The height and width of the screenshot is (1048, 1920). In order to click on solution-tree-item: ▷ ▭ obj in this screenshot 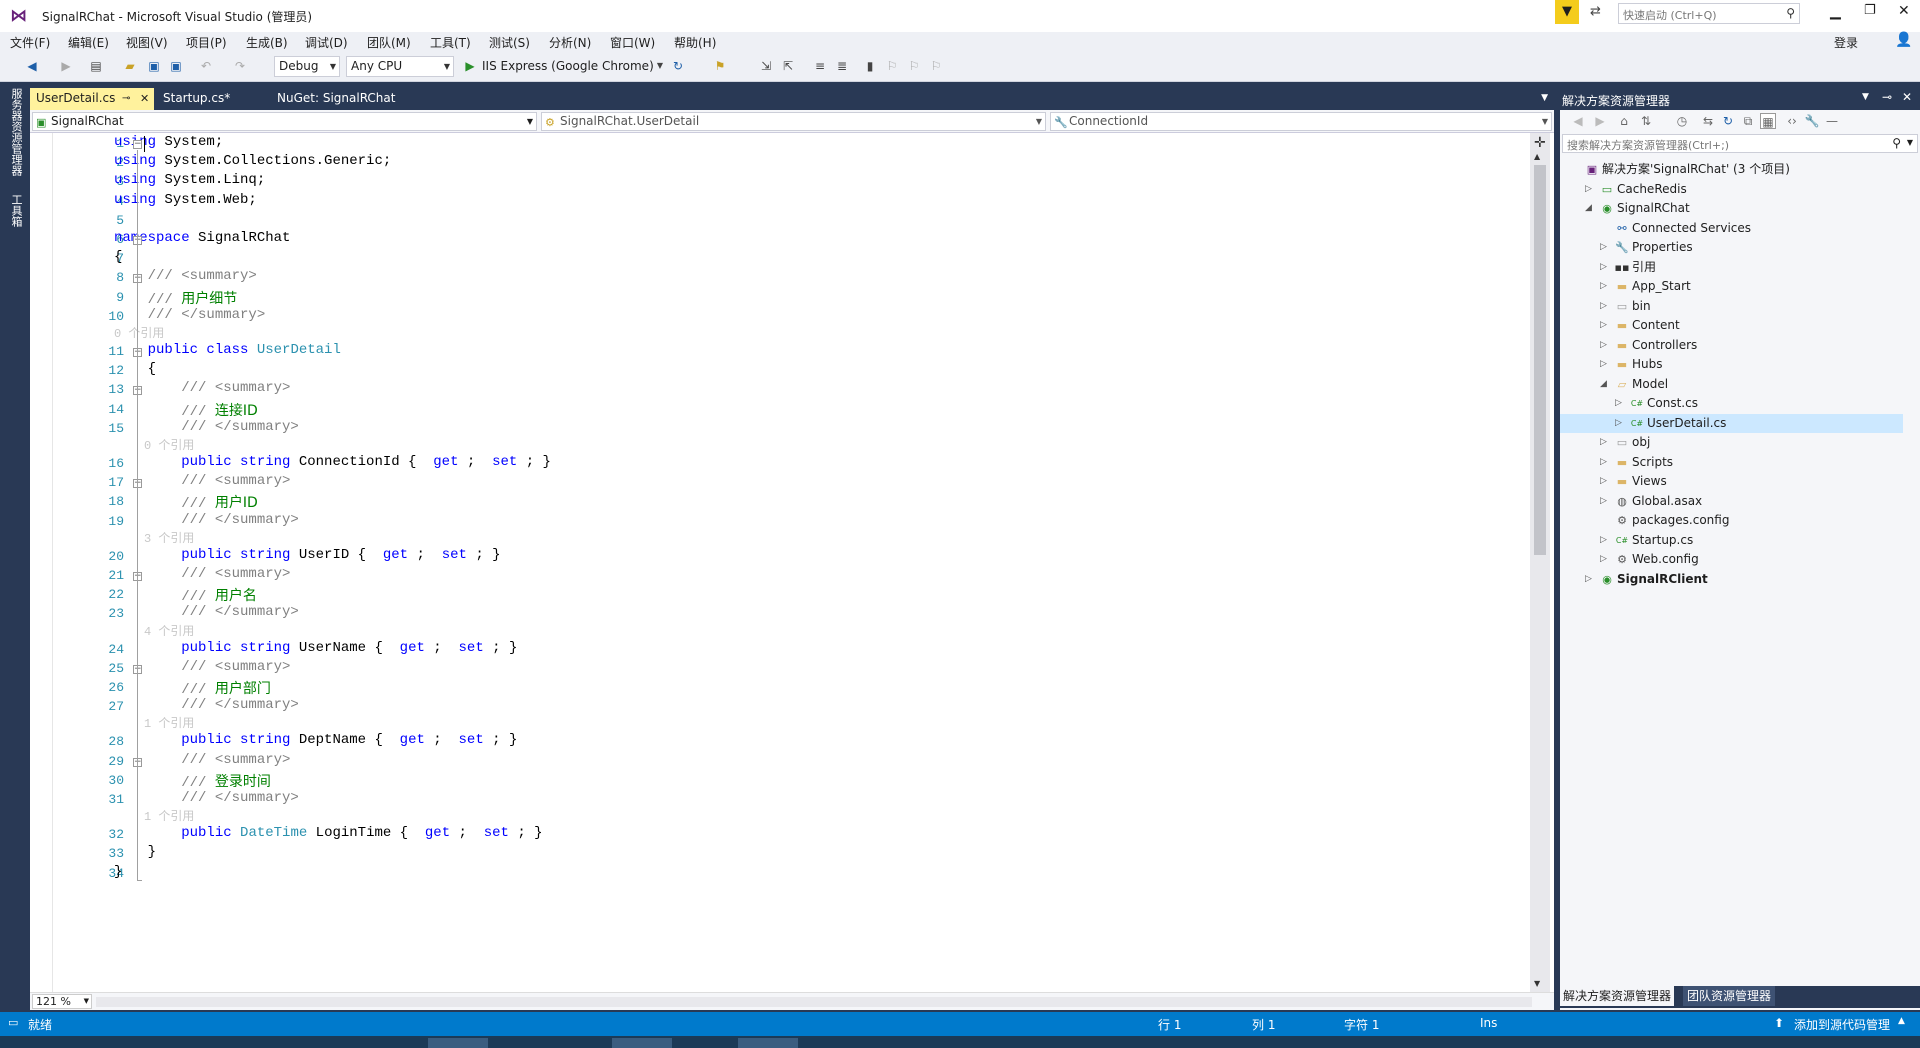, I will do `click(1731, 442)`.